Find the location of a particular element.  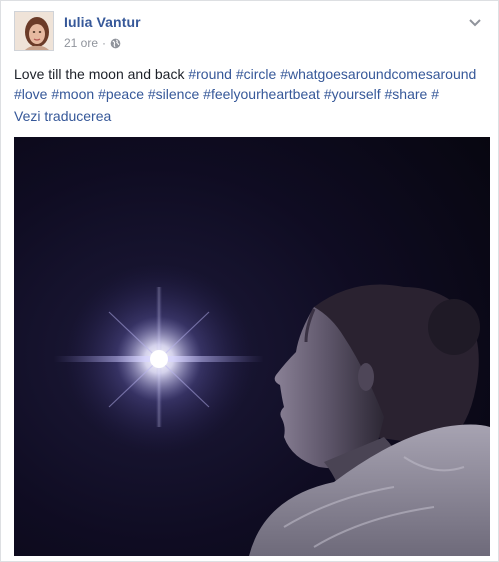

author-avatar is located at coordinates (34, 31).